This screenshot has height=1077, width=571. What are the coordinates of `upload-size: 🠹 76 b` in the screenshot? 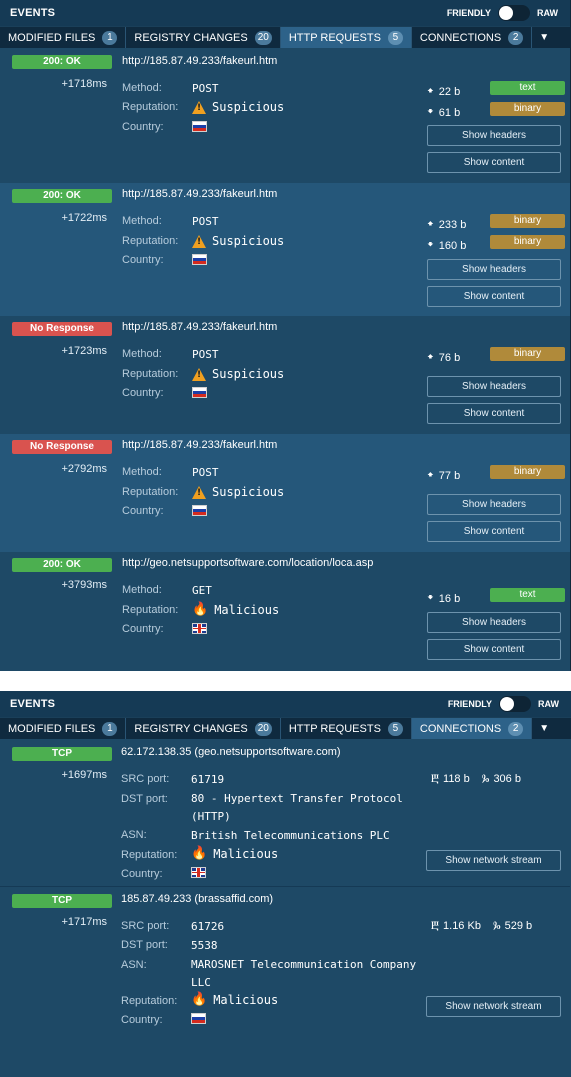 It's located at (443, 357).